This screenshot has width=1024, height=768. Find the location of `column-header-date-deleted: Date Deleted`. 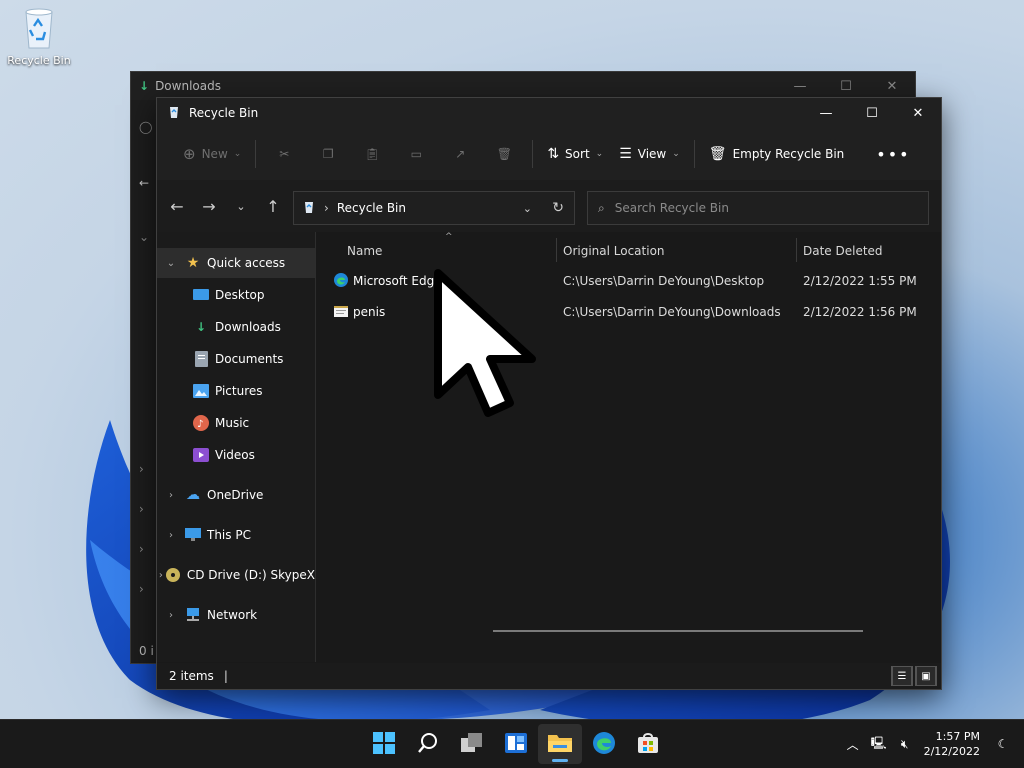

column-header-date-deleted: Date Deleted is located at coordinates (843, 251).